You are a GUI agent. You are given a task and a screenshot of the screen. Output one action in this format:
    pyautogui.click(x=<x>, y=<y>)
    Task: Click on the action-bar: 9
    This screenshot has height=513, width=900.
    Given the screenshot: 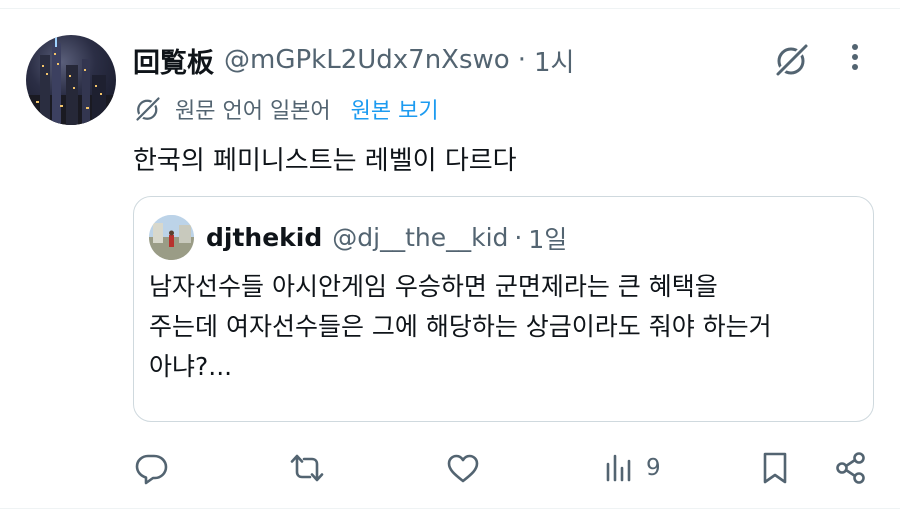 What is the action you would take?
    pyautogui.click(x=450, y=468)
    